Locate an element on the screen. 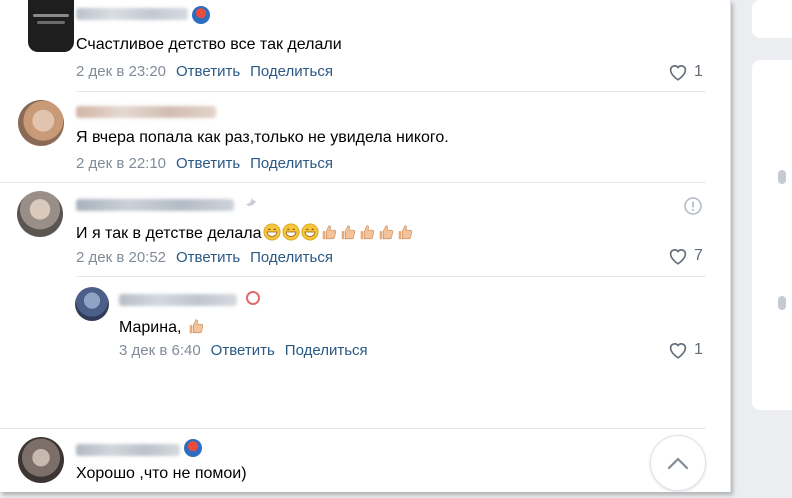 The image size is (792, 498). chevron-up-icon is located at coordinates (678, 463).